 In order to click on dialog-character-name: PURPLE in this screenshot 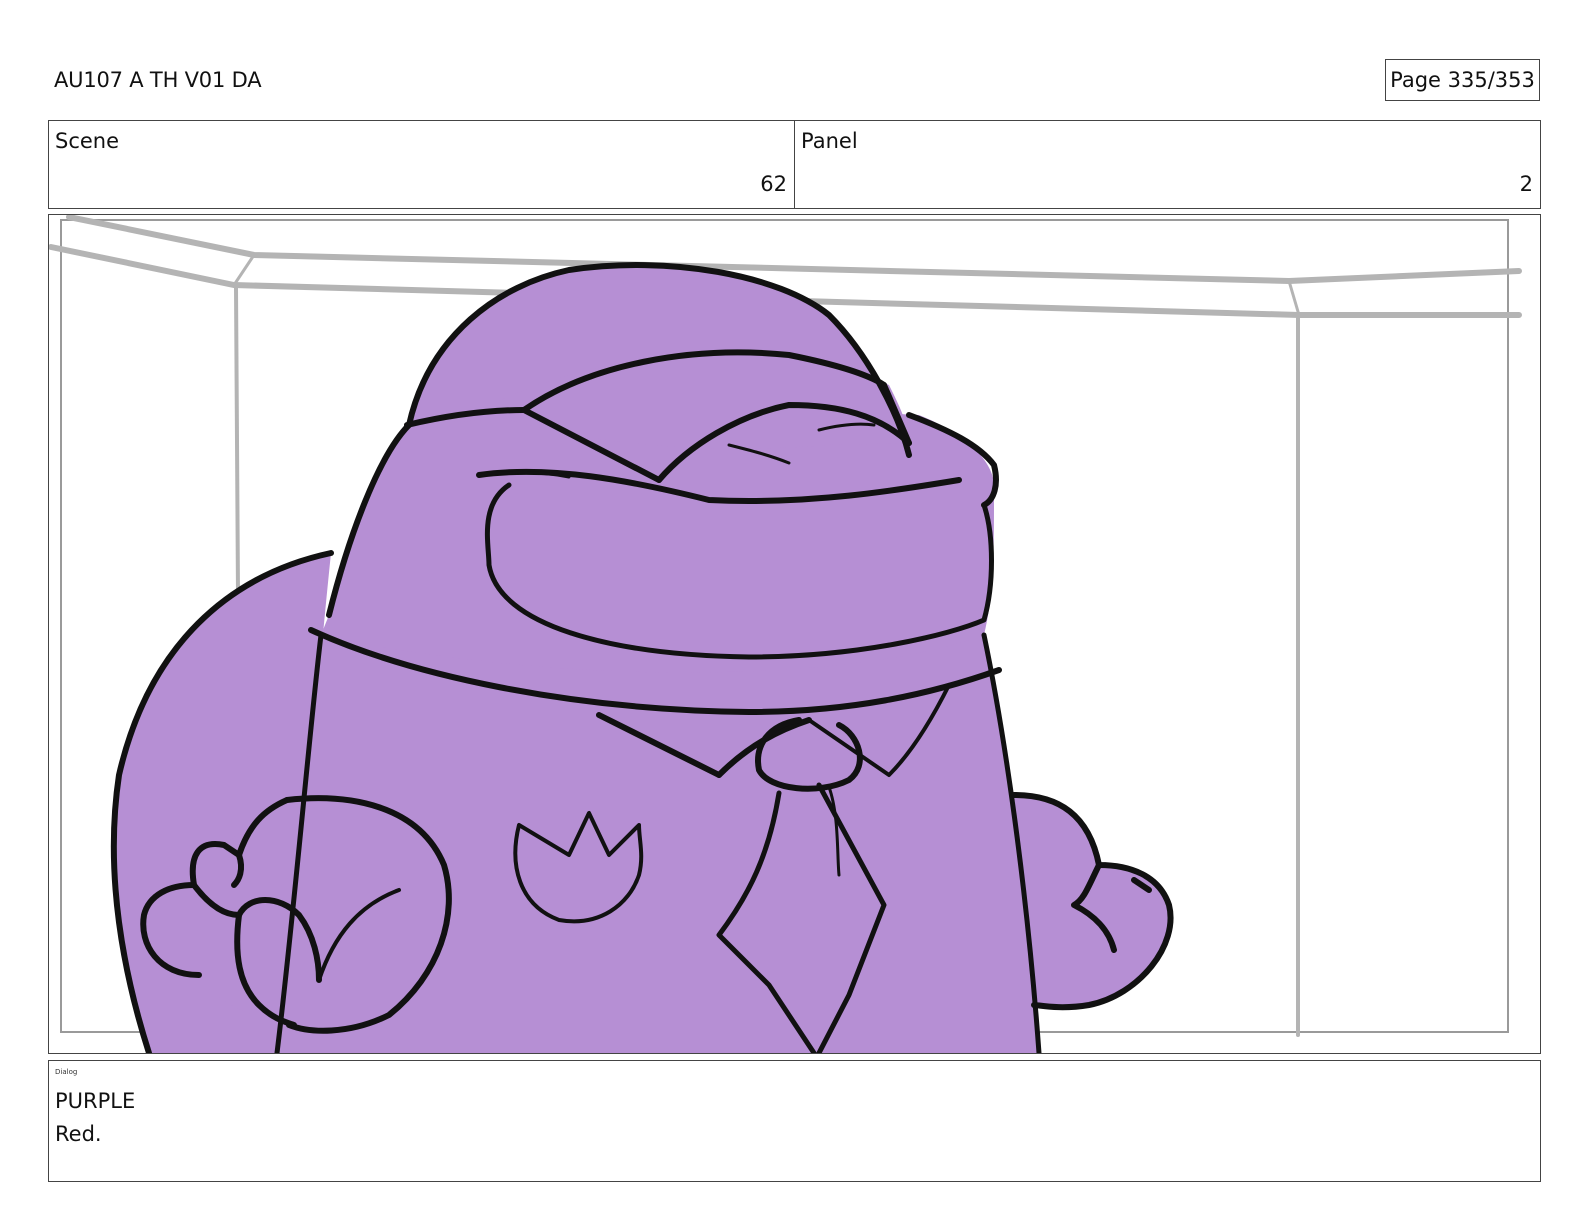, I will do `click(95, 1101)`.